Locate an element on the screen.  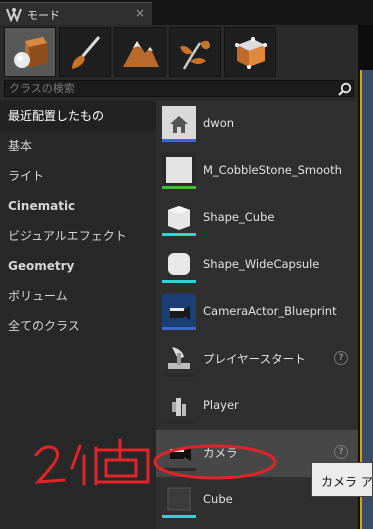
placeable-item: Shape_Cube is located at coordinates (257, 218).